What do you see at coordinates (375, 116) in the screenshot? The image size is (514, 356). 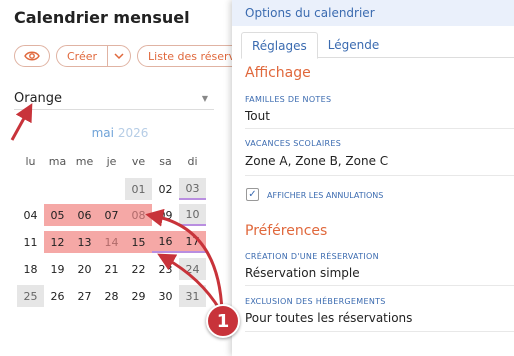 I see `note-families-field: Tout` at bounding box center [375, 116].